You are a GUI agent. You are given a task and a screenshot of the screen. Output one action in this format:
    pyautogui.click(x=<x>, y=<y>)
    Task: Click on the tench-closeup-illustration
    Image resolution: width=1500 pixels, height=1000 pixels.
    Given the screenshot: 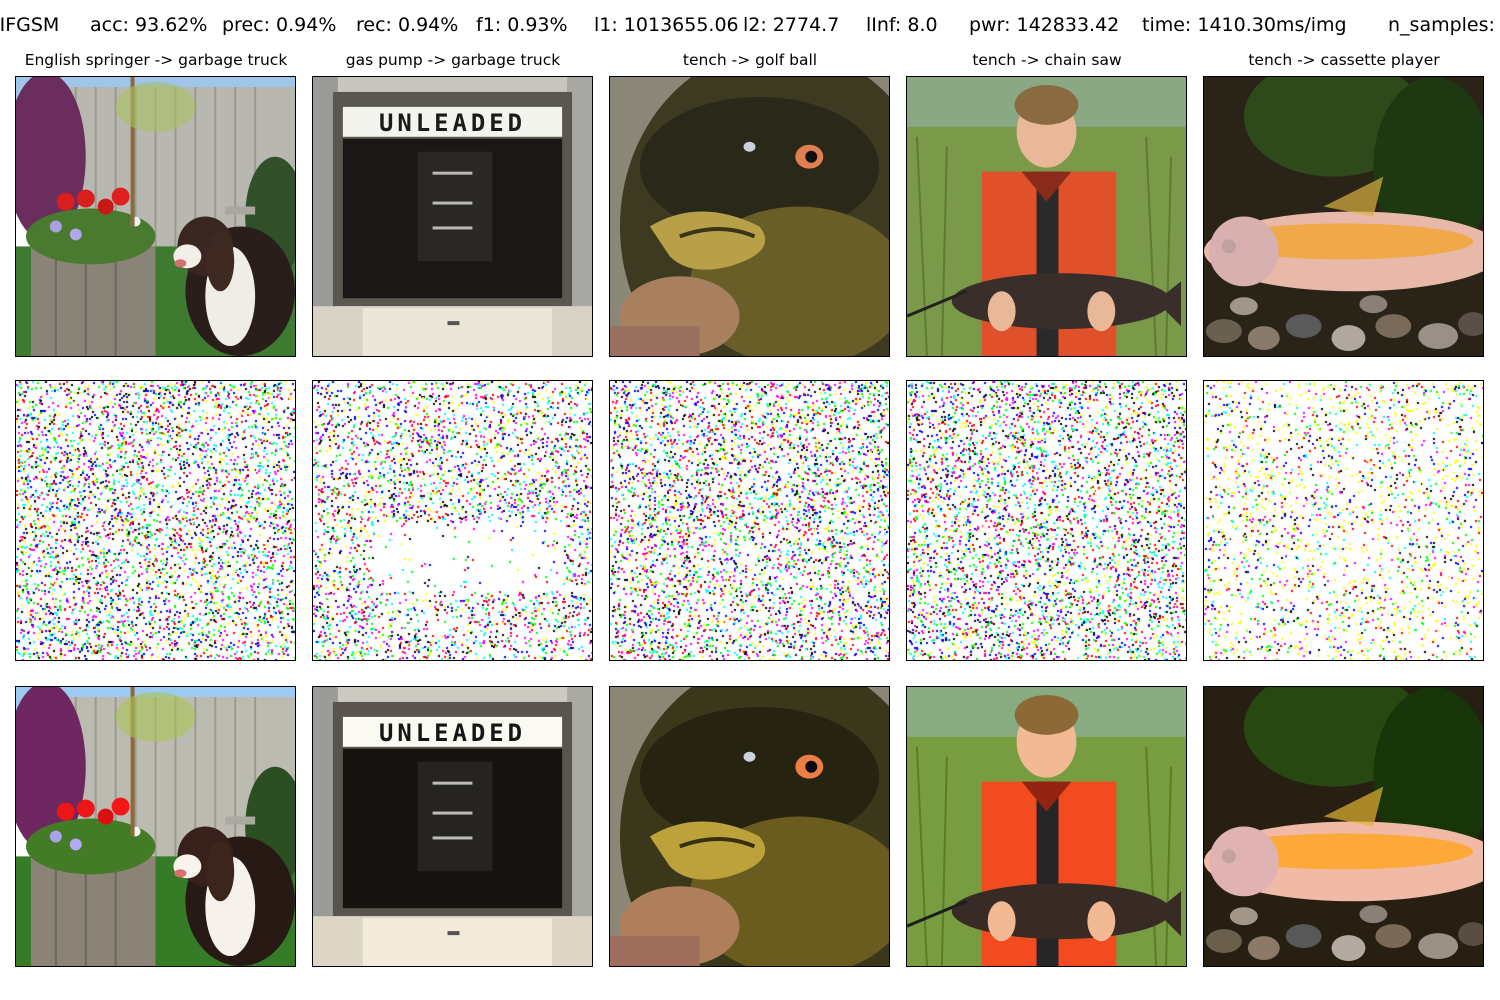 What is the action you would take?
    pyautogui.click(x=749, y=216)
    